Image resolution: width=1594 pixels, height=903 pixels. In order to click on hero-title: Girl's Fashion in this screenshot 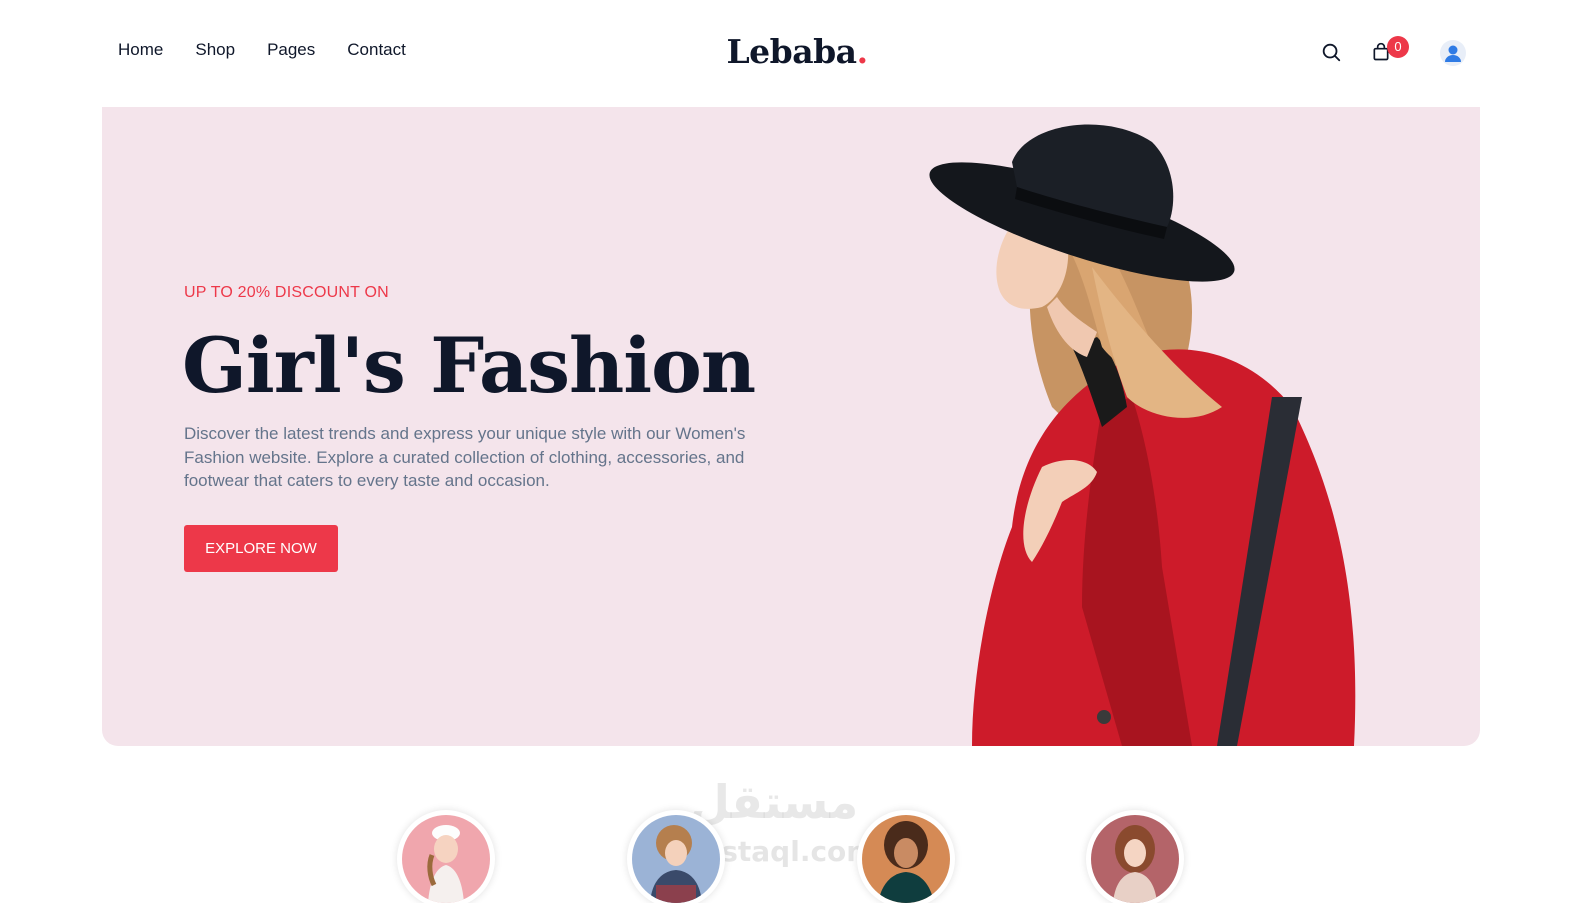, I will do `click(469, 365)`.